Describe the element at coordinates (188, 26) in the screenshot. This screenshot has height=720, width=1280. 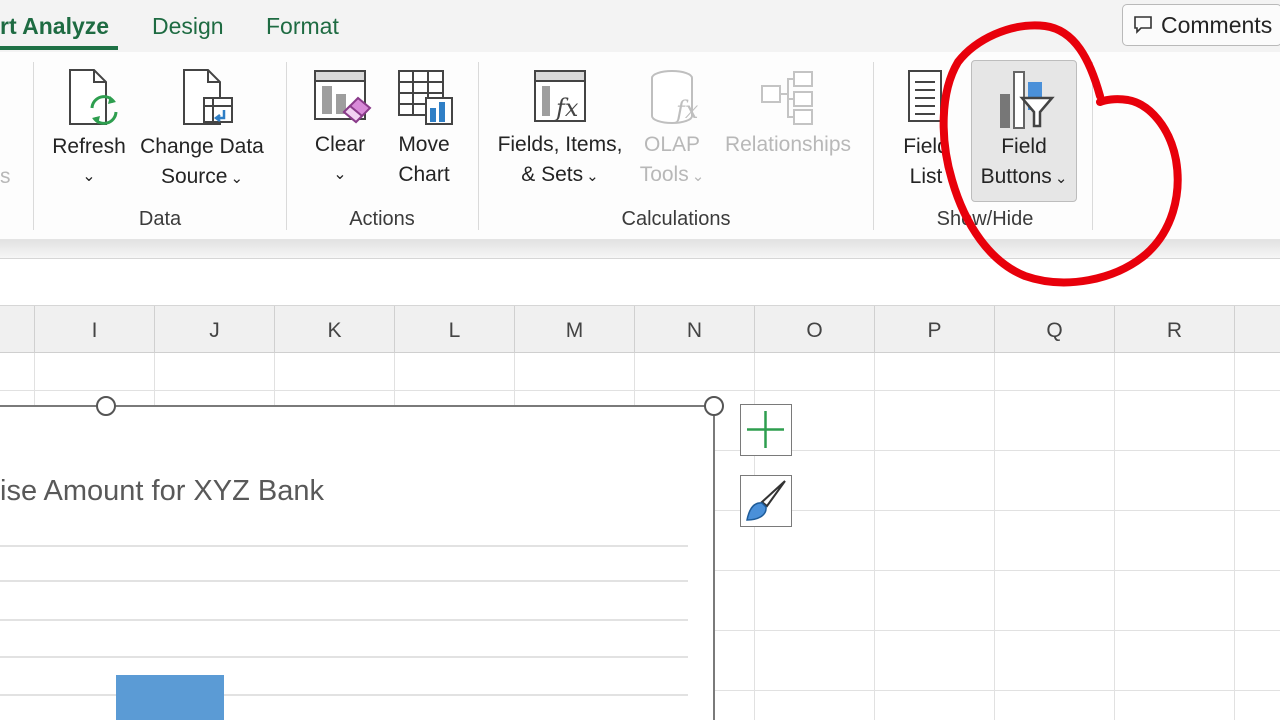
I see `tab-design: Design` at that location.